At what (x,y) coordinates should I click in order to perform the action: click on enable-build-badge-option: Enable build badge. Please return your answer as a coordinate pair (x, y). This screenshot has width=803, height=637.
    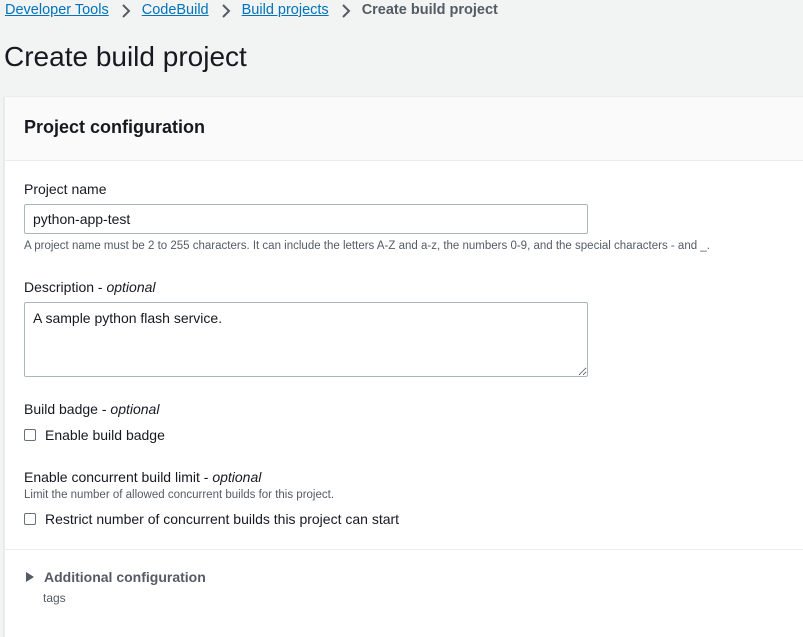
    Looking at the image, I should click on (94, 435).